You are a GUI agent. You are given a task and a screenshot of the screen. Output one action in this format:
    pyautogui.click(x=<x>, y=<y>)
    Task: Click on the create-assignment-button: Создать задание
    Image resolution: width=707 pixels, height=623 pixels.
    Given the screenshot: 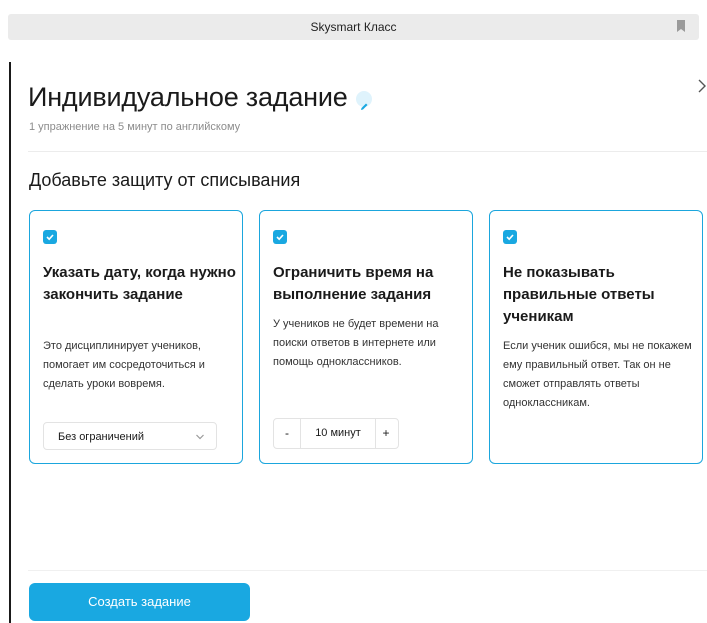 What is the action you would take?
    pyautogui.click(x=139, y=602)
    